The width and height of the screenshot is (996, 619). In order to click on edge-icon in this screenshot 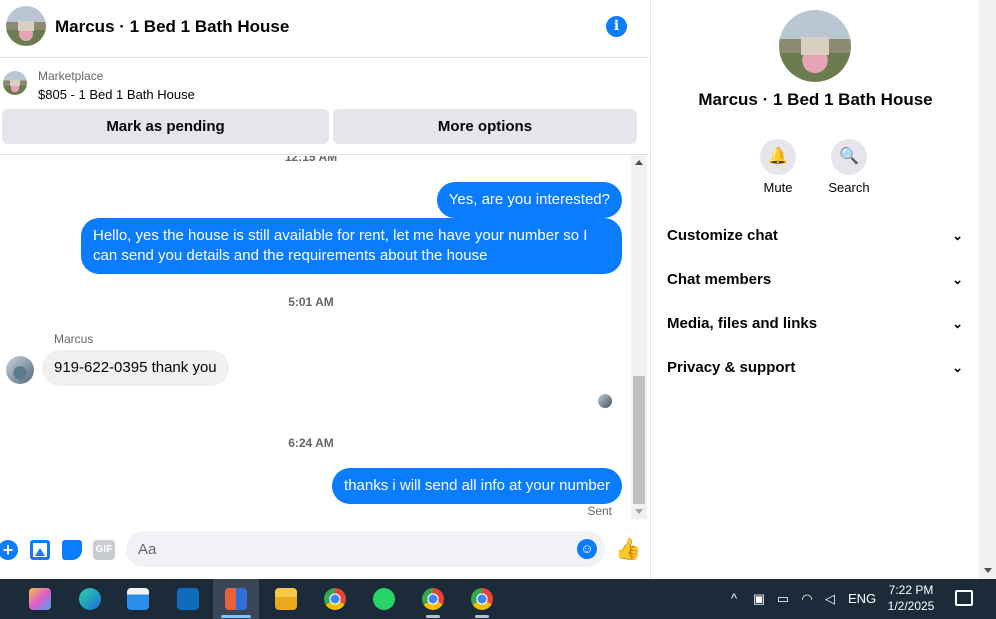, I will do `click(90, 599)`.